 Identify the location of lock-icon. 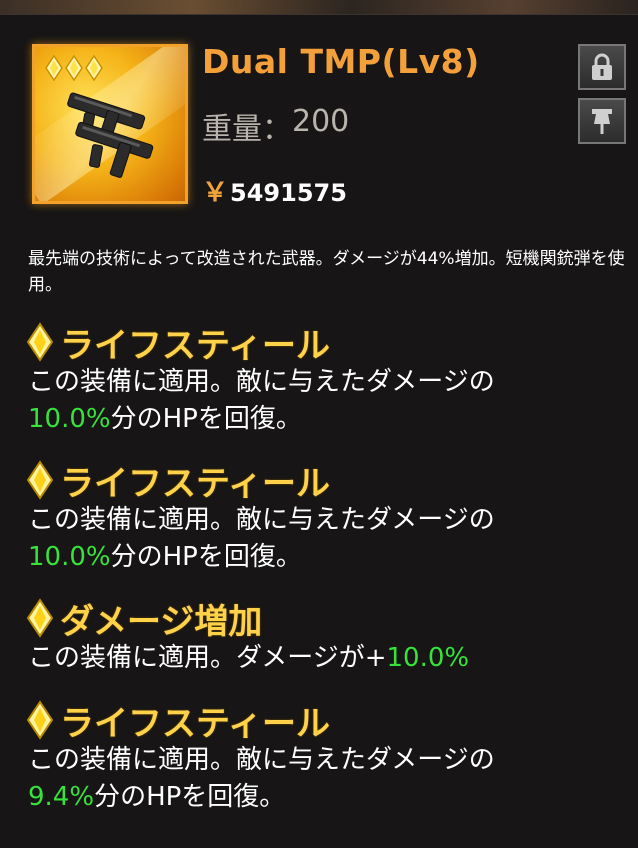
(602, 66).